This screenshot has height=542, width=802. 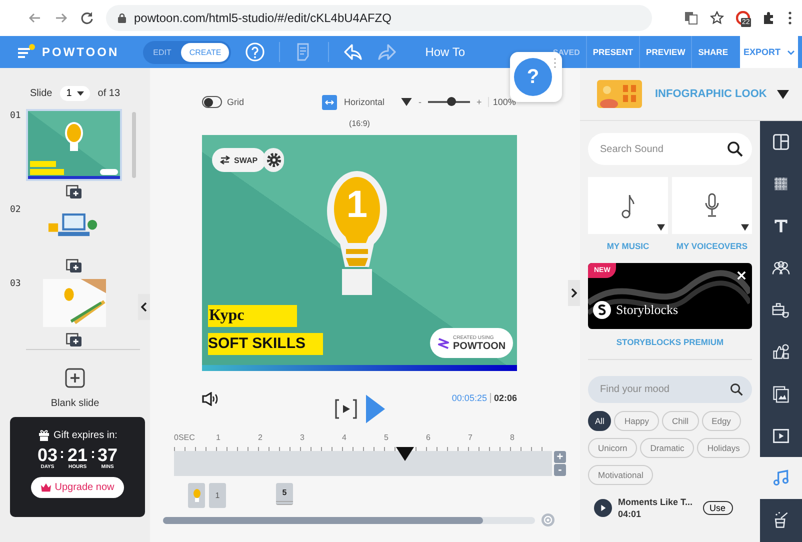 I want to click on slide-number-select: 1, so click(x=75, y=93).